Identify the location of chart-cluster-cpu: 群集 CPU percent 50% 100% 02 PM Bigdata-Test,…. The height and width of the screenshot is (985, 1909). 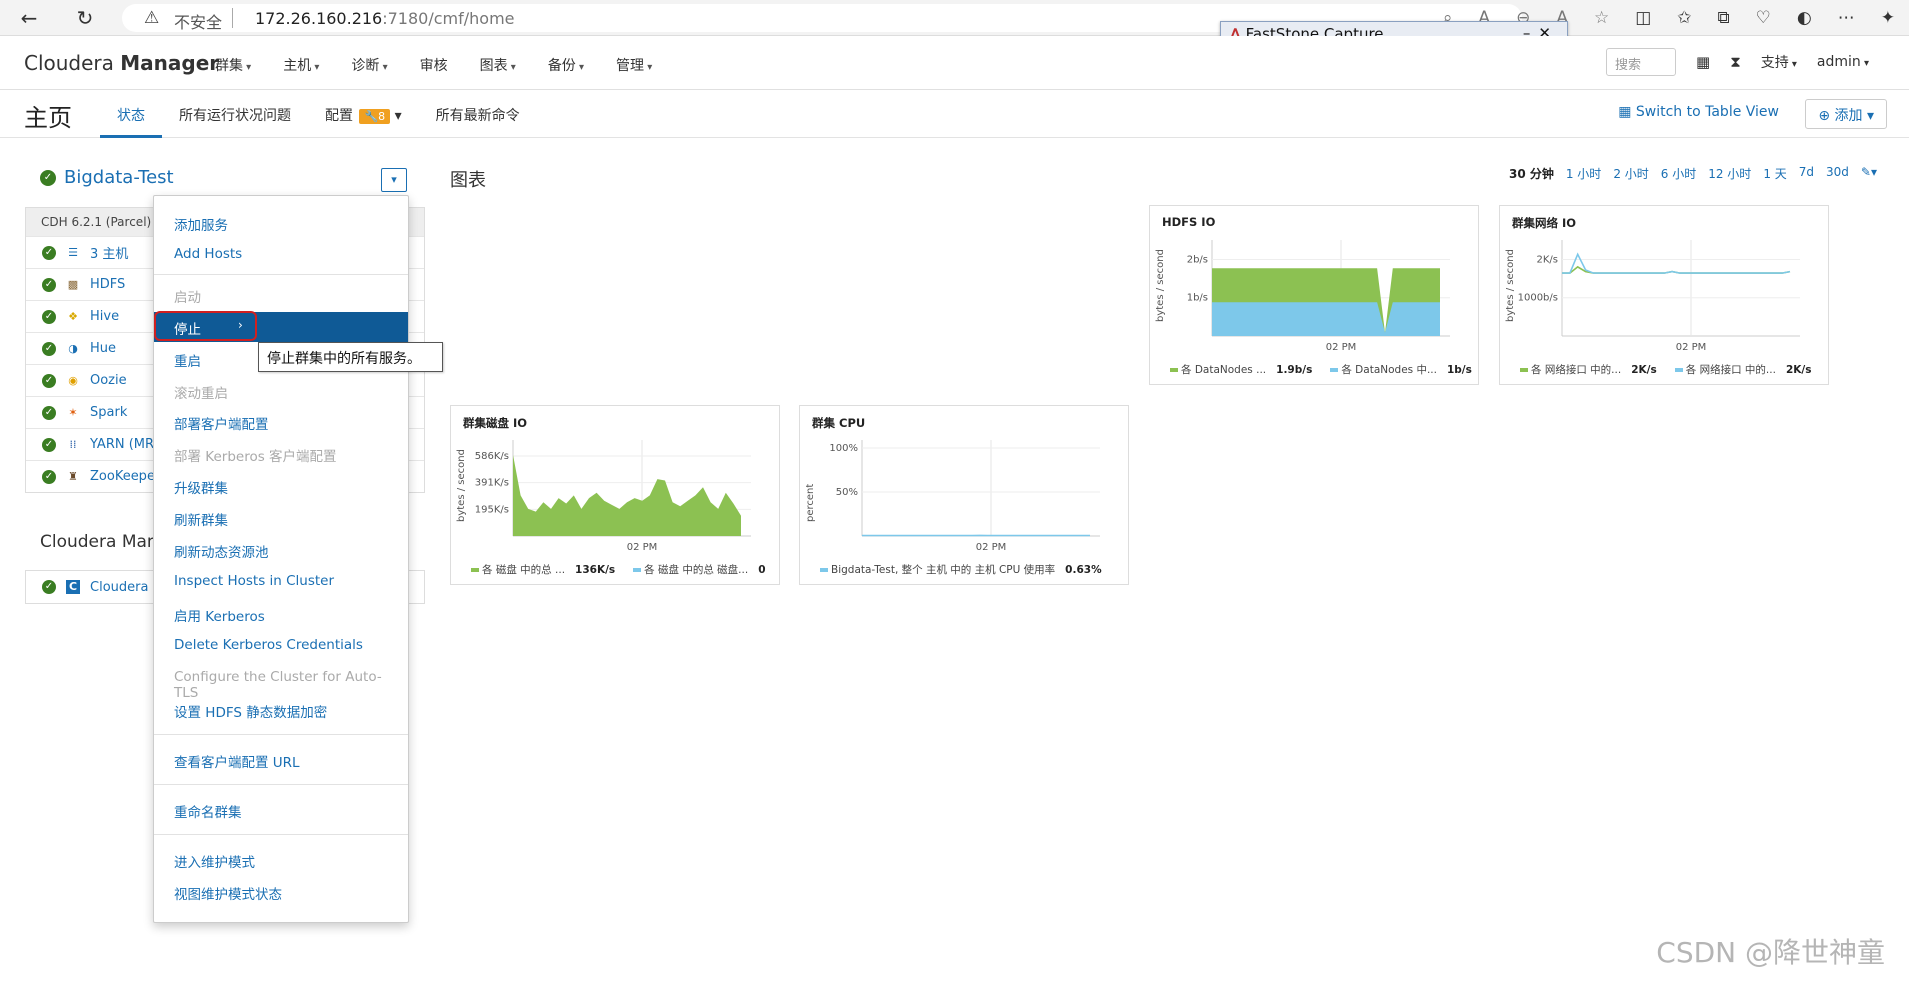
(964, 495).